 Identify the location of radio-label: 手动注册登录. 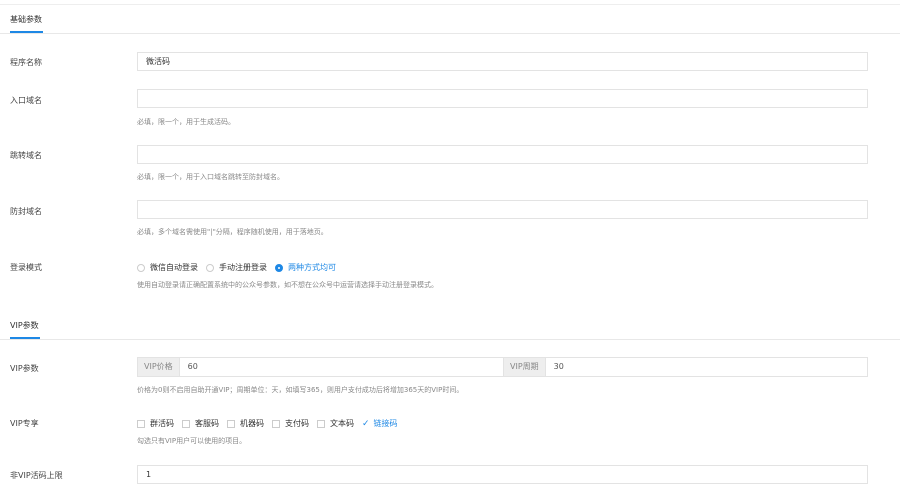
(243, 267).